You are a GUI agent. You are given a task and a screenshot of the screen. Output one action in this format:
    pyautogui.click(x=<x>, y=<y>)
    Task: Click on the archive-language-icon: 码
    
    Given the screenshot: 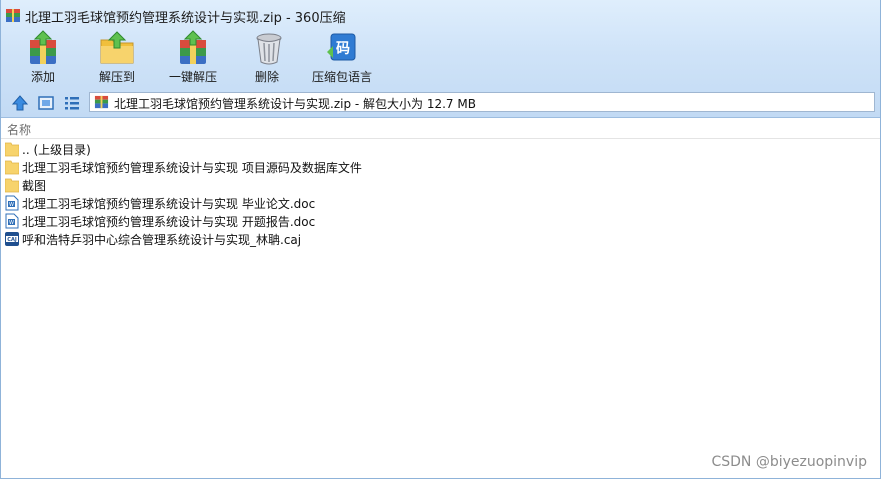 What is the action you would take?
    pyautogui.click(x=341, y=47)
    